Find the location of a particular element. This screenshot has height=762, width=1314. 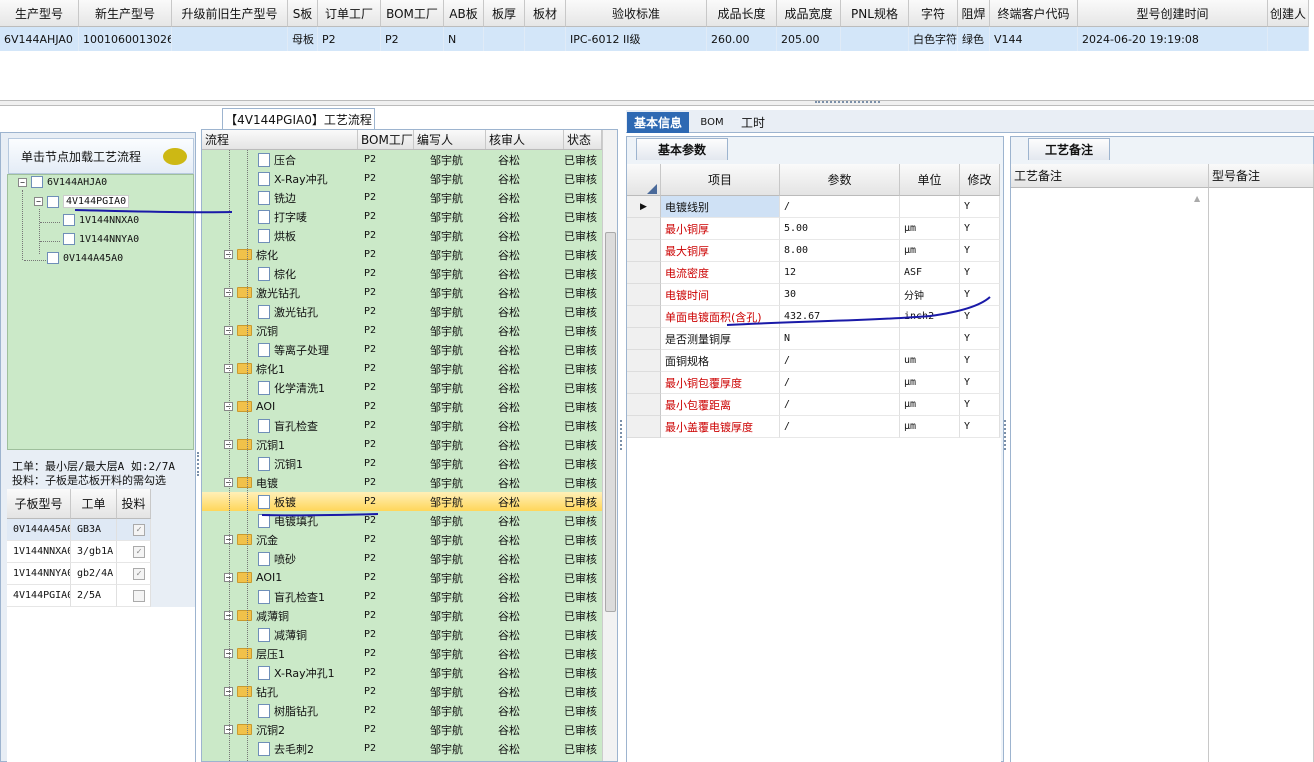

process-row: 树脂钻孔 P2 邹宇航 谷松 已审核 is located at coordinates (402, 710).